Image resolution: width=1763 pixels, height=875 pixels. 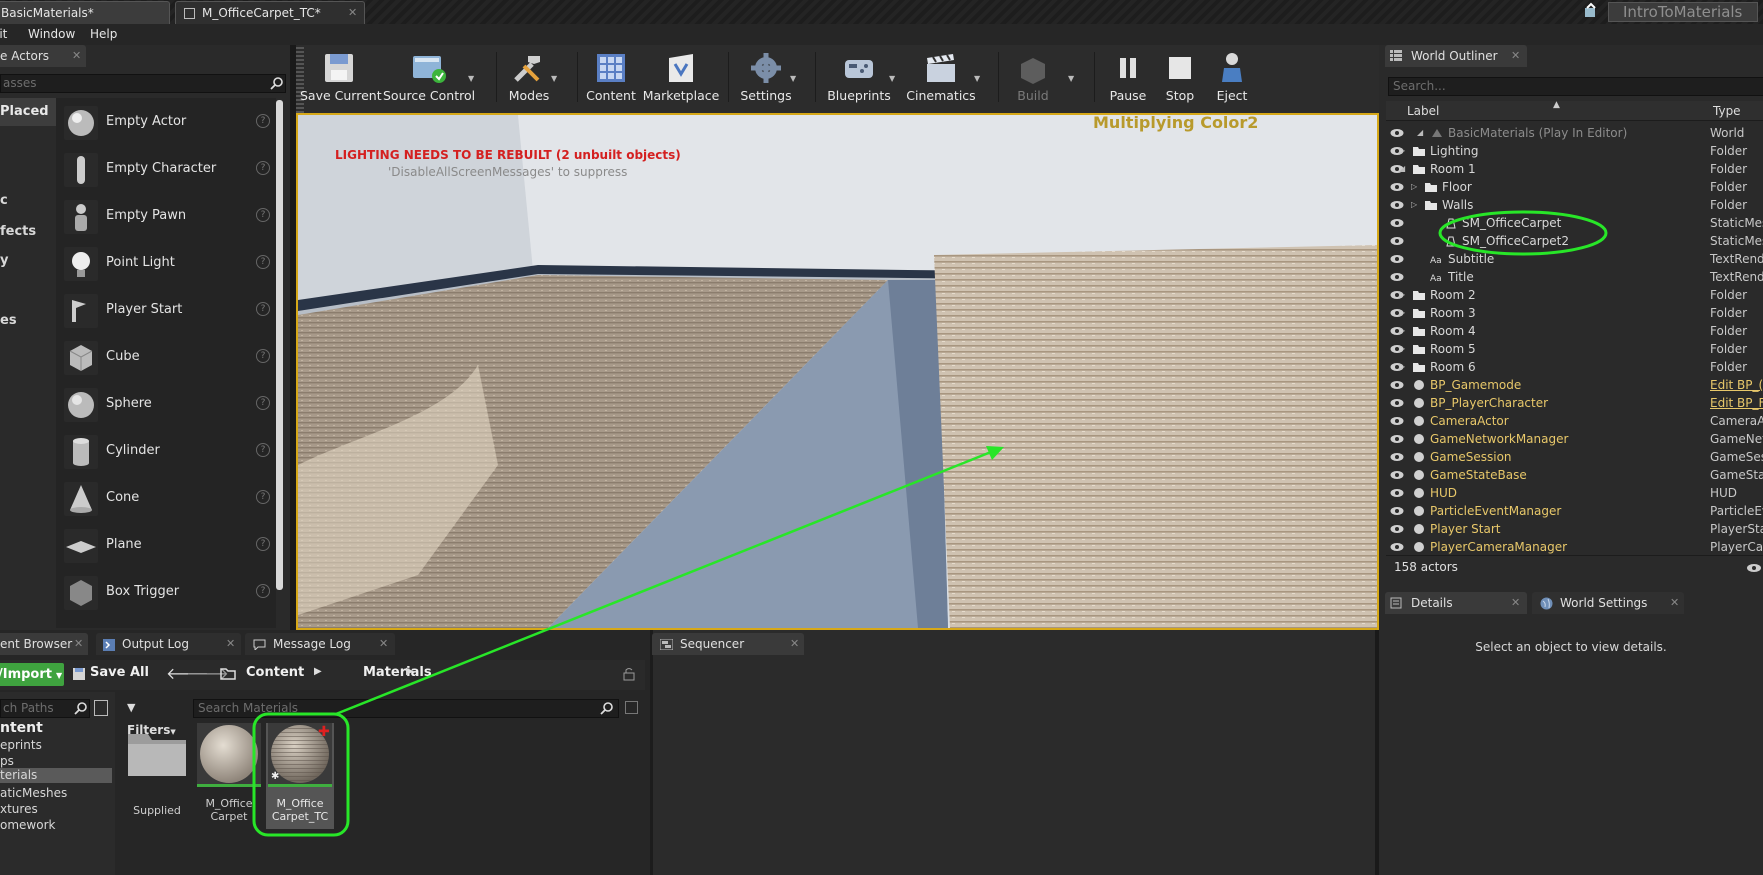 What do you see at coordinates (1523, 233) in the screenshot?
I see `outliner-highlight-ellipse` at bounding box center [1523, 233].